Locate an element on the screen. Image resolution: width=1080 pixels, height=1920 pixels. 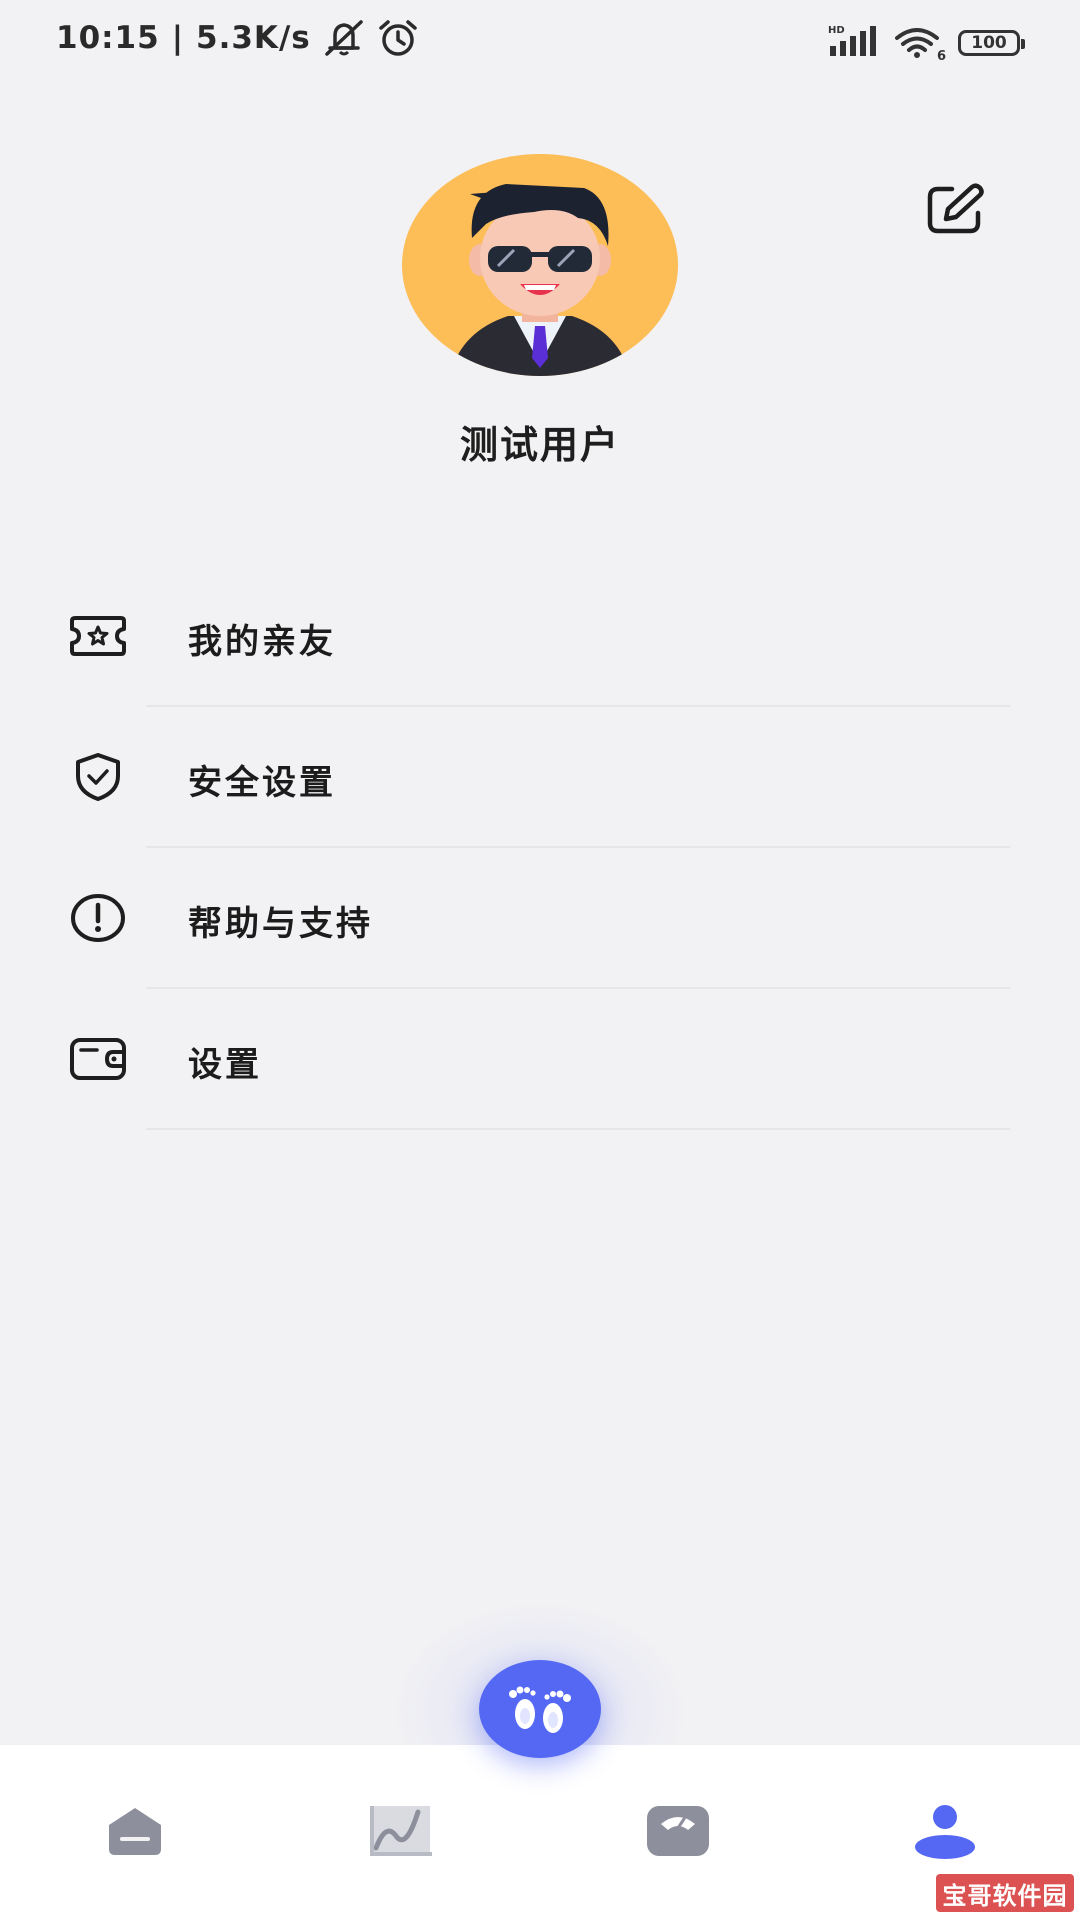
nav-scale is located at coordinates (678, 1832).